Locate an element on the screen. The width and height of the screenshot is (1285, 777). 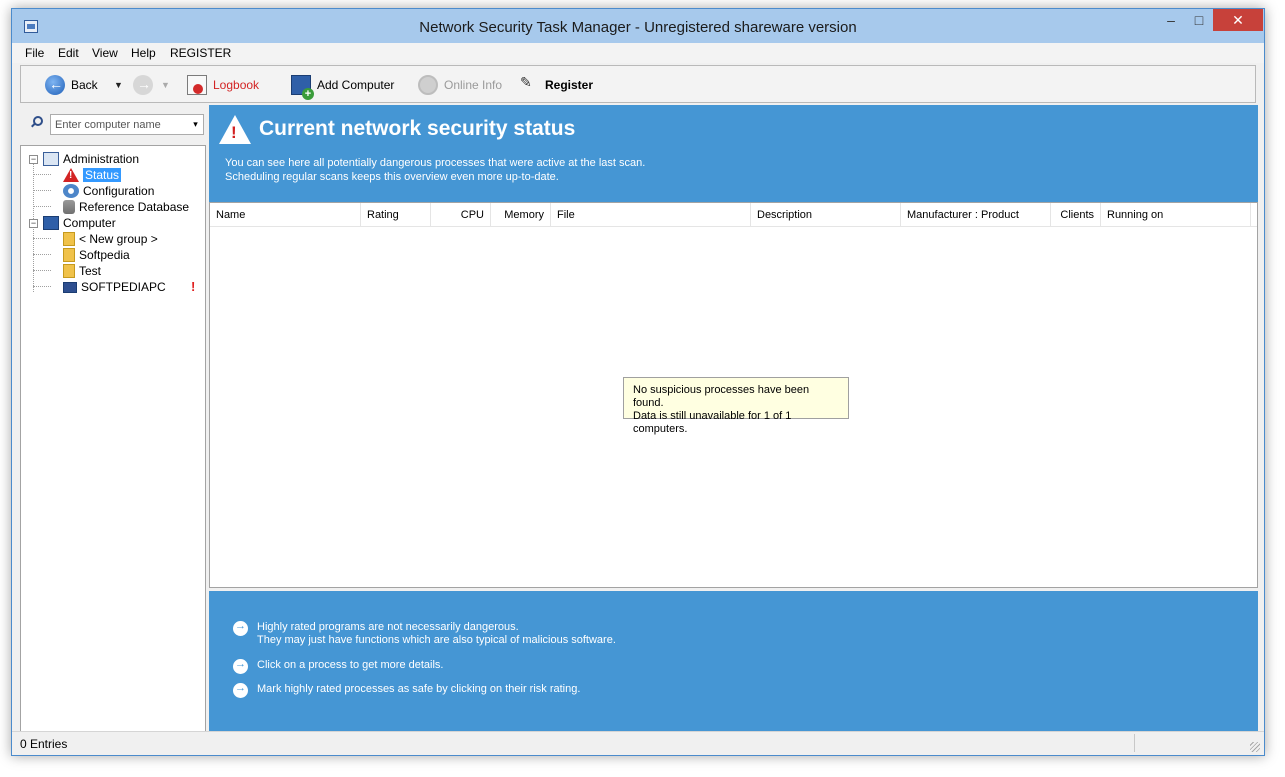
back-button: Back is located at coordinates (71, 85).